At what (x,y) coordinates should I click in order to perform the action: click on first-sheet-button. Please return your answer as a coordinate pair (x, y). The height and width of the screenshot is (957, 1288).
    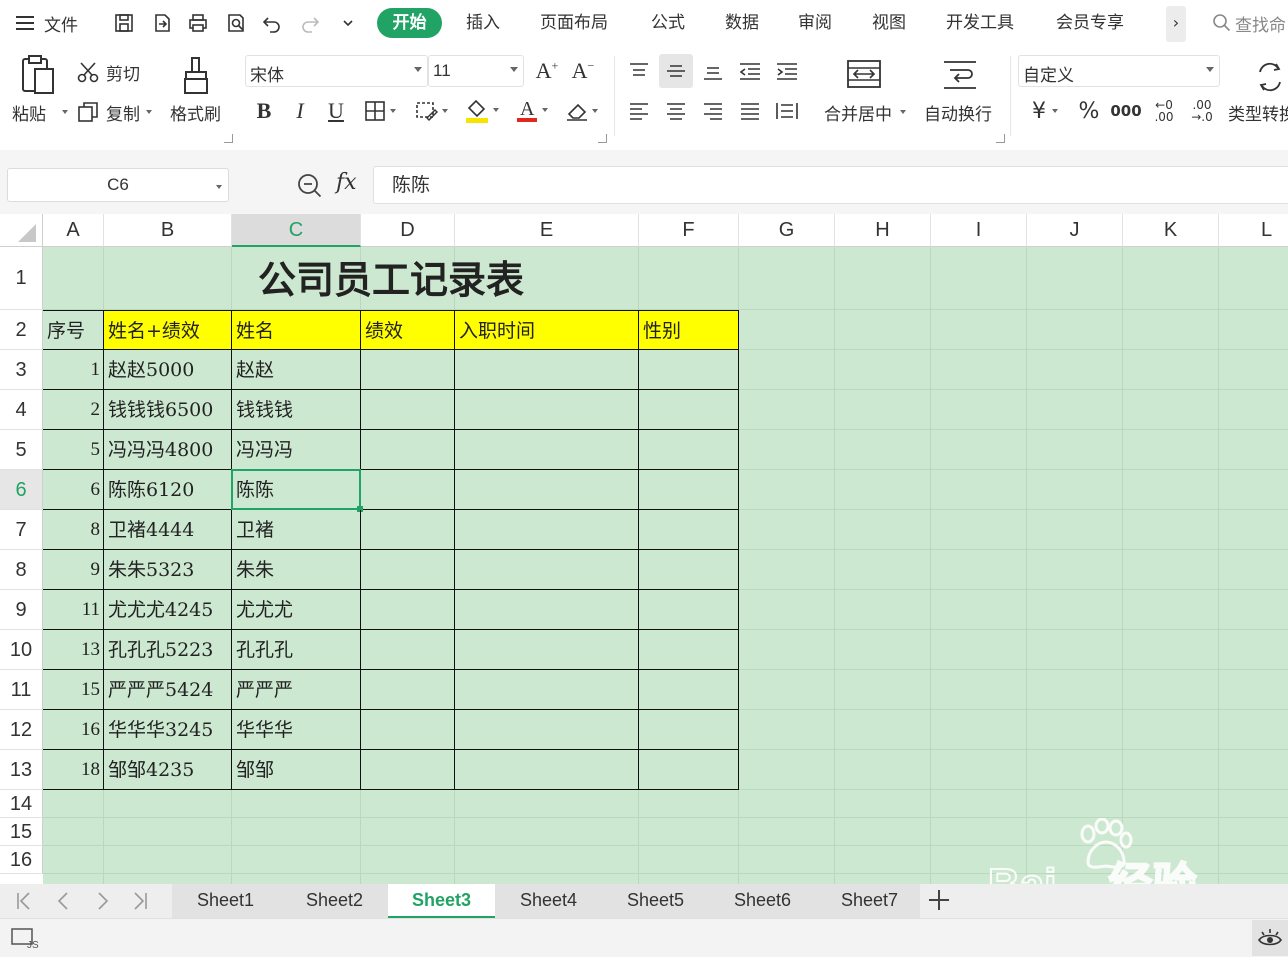
    Looking at the image, I should click on (24, 901).